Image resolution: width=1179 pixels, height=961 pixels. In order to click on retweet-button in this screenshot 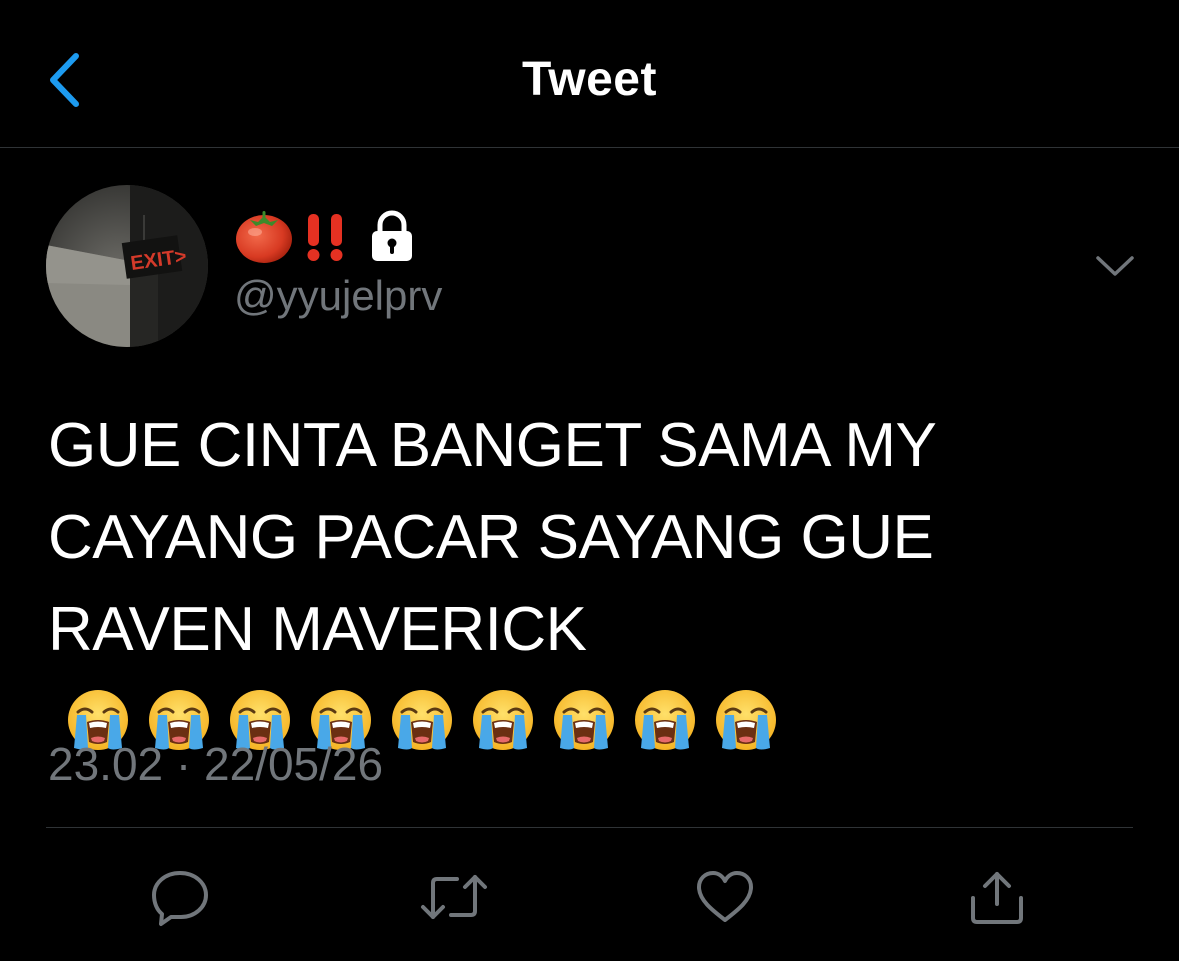, I will do `click(454, 897)`.